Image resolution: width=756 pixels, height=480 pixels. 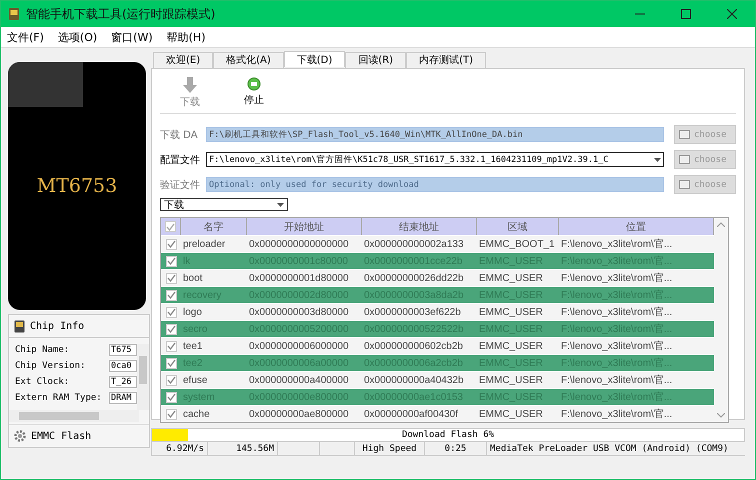 I want to click on table-cell-text: boot, so click(x=193, y=279).